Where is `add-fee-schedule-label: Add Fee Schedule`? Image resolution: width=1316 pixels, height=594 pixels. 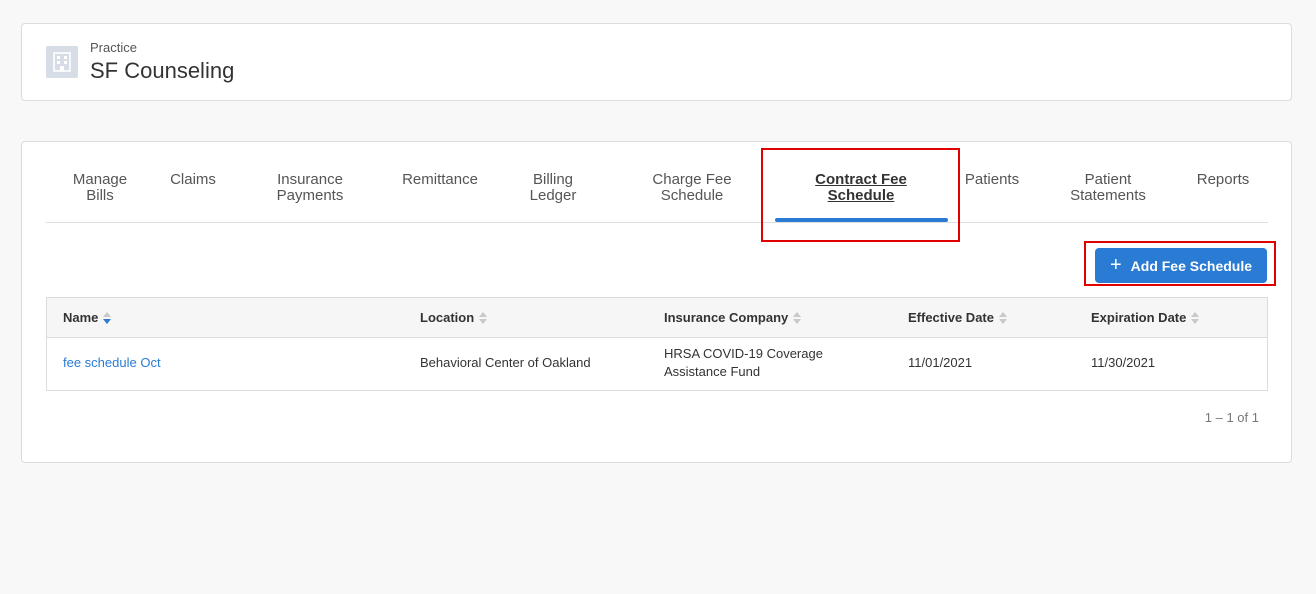 add-fee-schedule-label: Add Fee Schedule is located at coordinates (1191, 265).